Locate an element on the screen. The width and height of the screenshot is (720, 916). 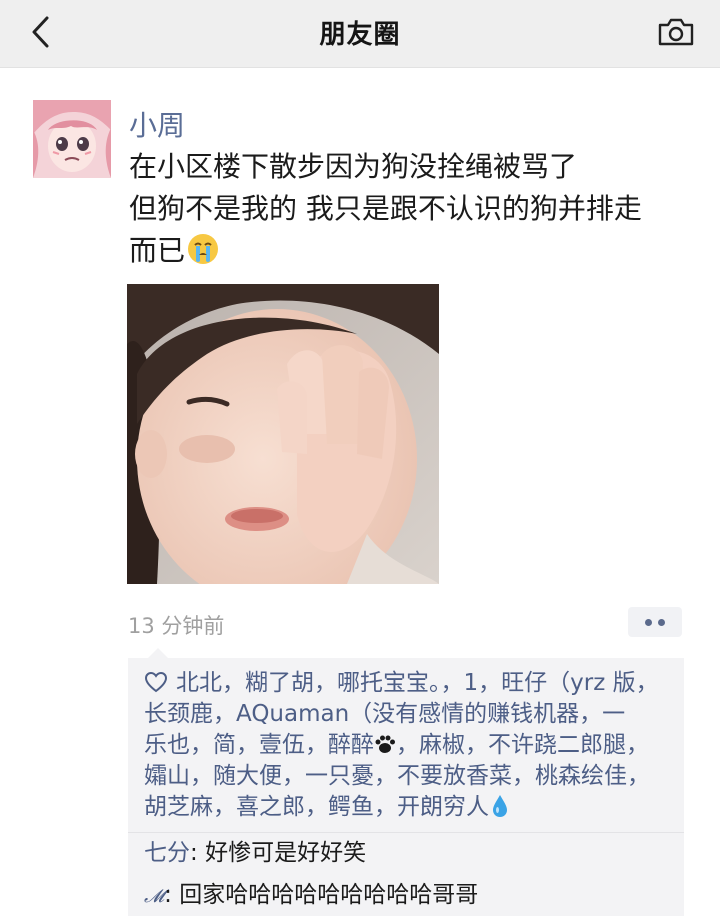
avatar is located at coordinates (72, 139).